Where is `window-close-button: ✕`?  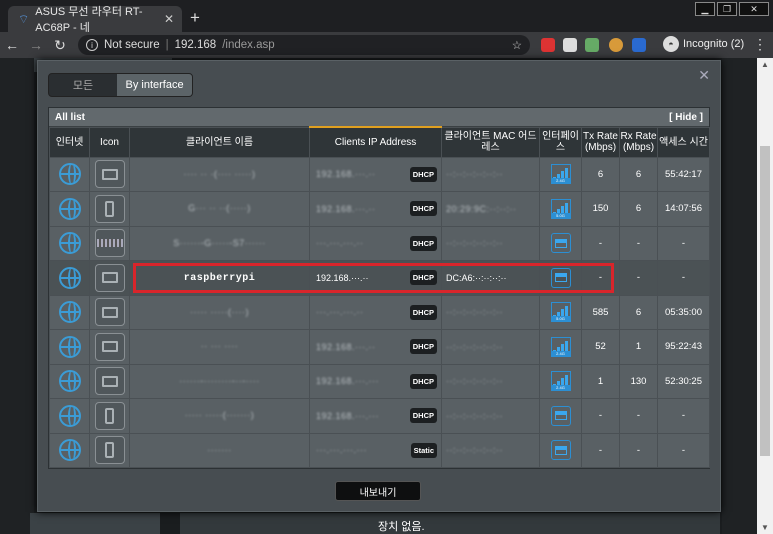
window-close-button: ✕ is located at coordinates (754, 9).